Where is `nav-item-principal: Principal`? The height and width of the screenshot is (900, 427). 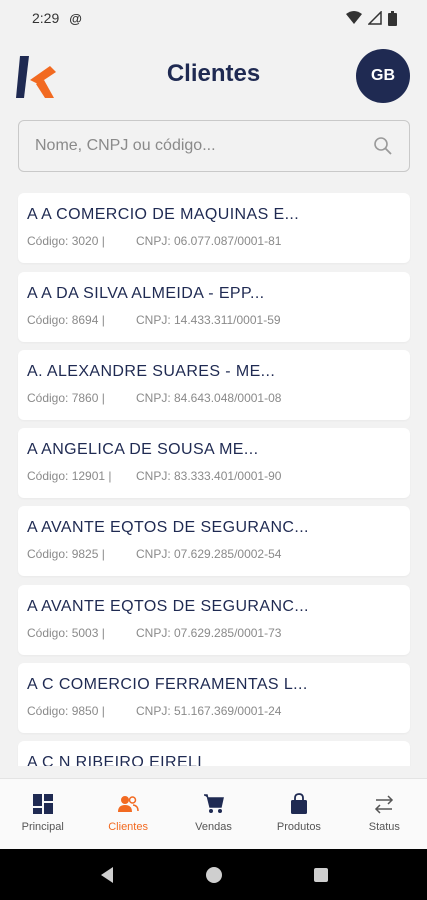 nav-item-principal: Principal is located at coordinates (42, 814).